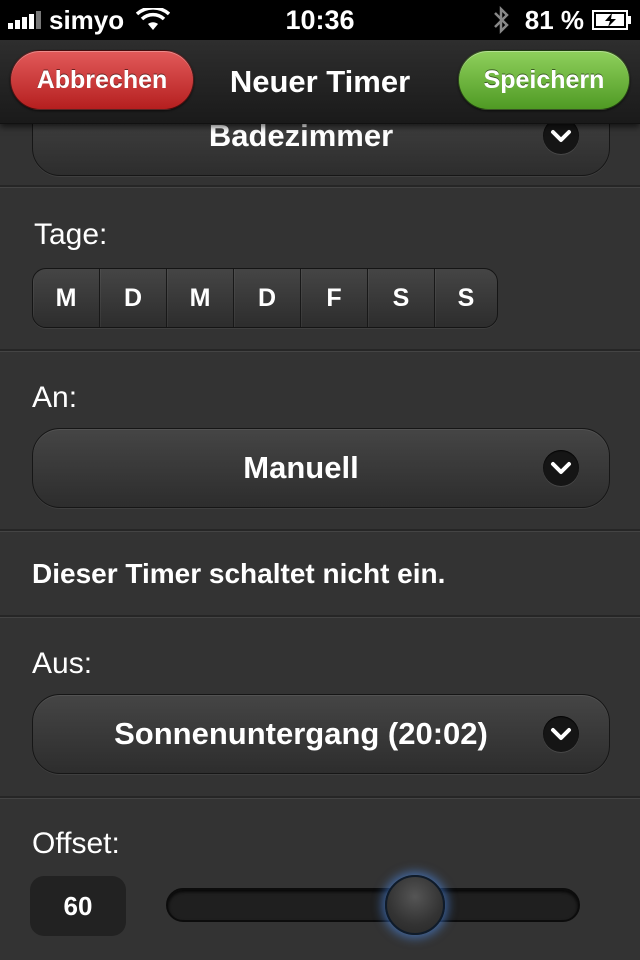  I want to click on status-right: 81 %, so click(561, 20).